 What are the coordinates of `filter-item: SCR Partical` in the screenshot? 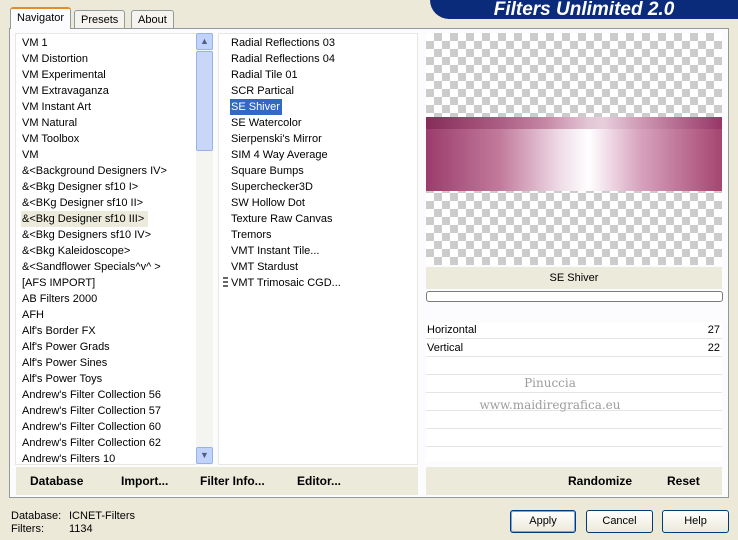 It's located at (262, 91).